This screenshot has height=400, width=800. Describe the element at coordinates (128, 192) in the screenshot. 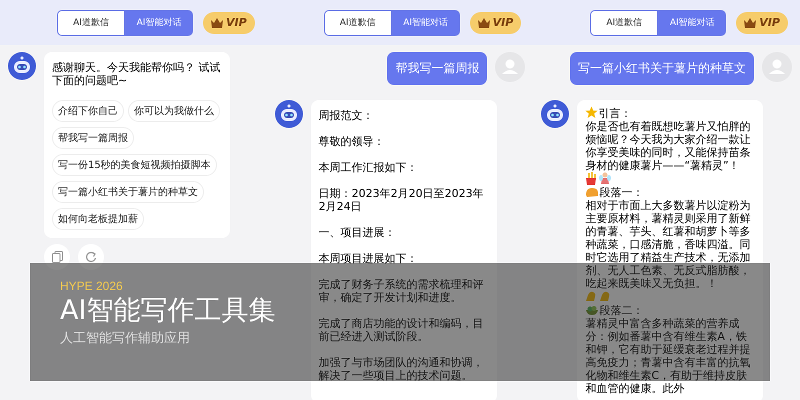

I see `suggestion-chip: 写一篇小红书关于薯片的种草文` at that location.